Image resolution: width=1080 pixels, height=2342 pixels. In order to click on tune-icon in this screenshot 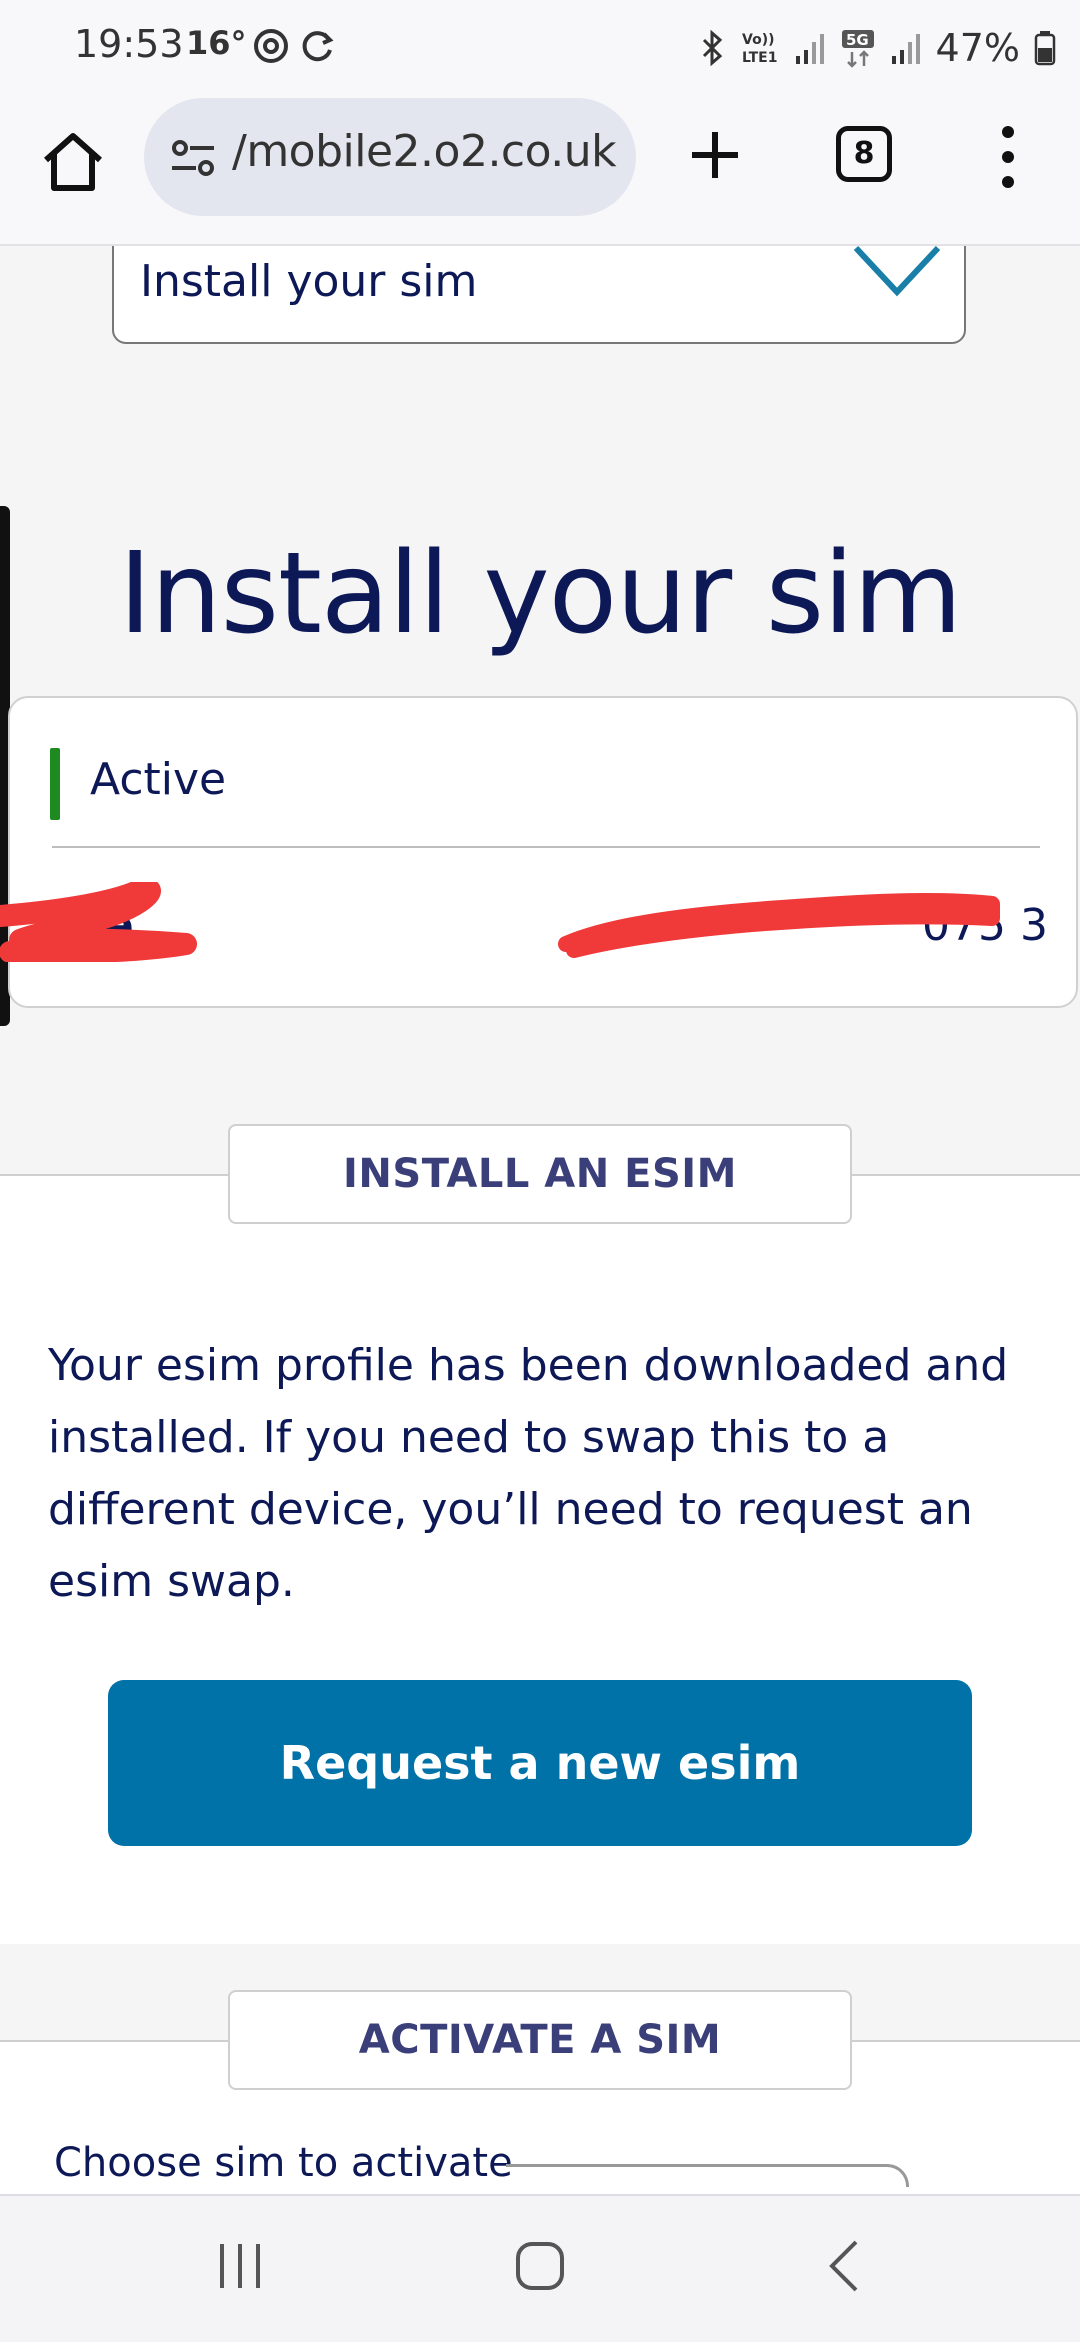, I will do `click(193, 159)`.